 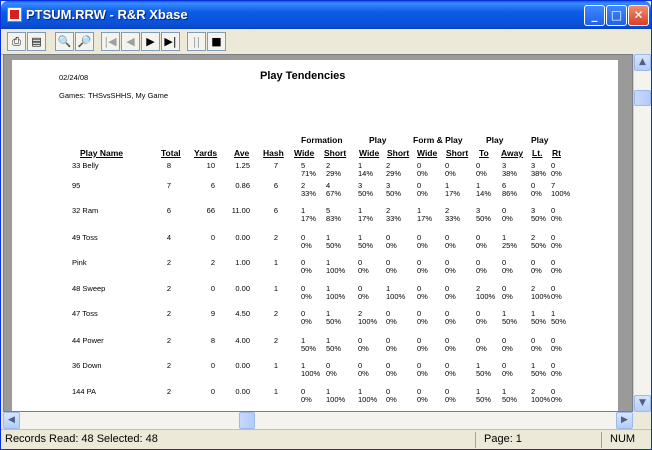 What do you see at coordinates (210, 165) in the screenshot?
I see `play-yards: 10` at bounding box center [210, 165].